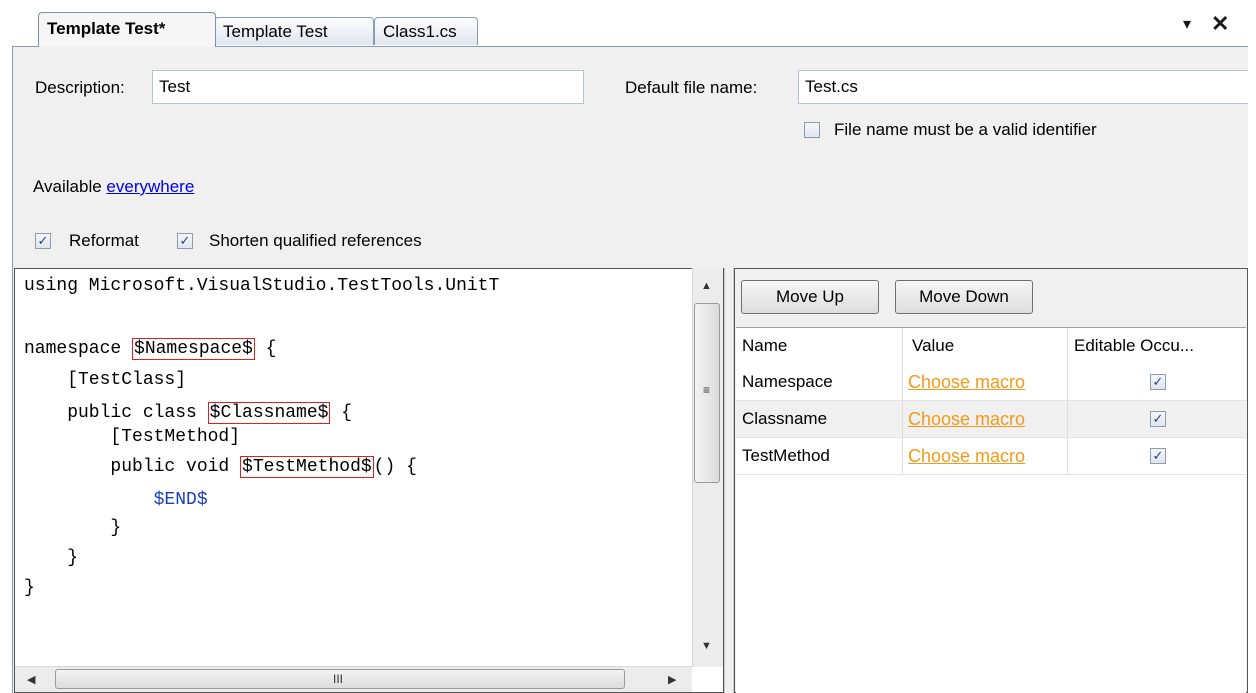 The image size is (1256, 693). Describe the element at coordinates (426, 31) in the screenshot. I see `tab-class1: Class1.cs` at that location.